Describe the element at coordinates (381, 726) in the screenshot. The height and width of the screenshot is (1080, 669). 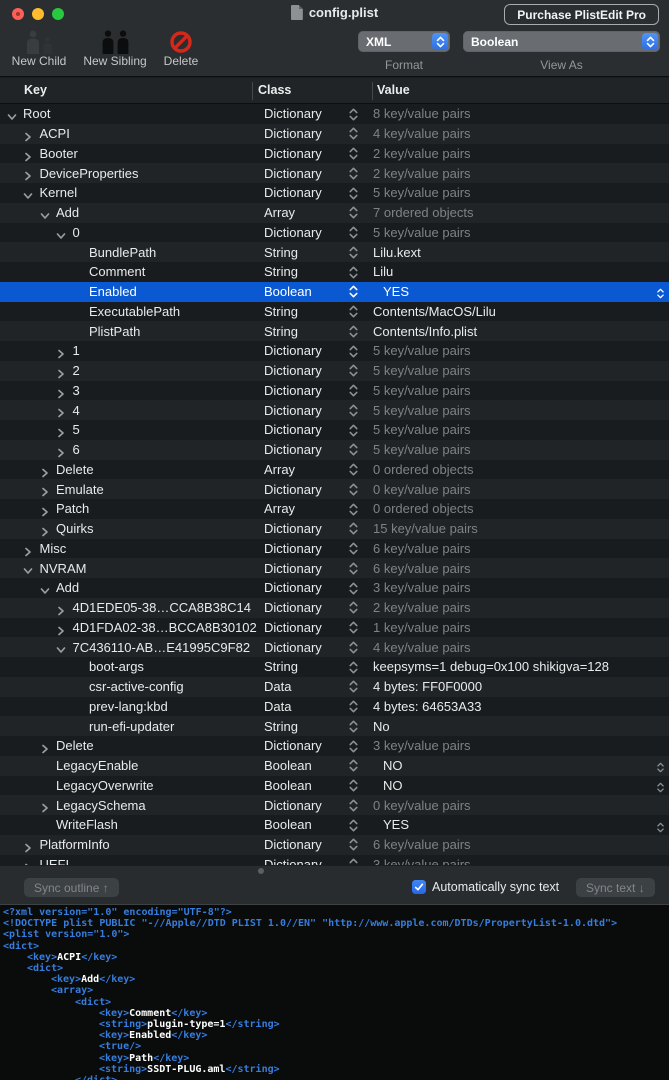
I see `row-value: No` at that location.